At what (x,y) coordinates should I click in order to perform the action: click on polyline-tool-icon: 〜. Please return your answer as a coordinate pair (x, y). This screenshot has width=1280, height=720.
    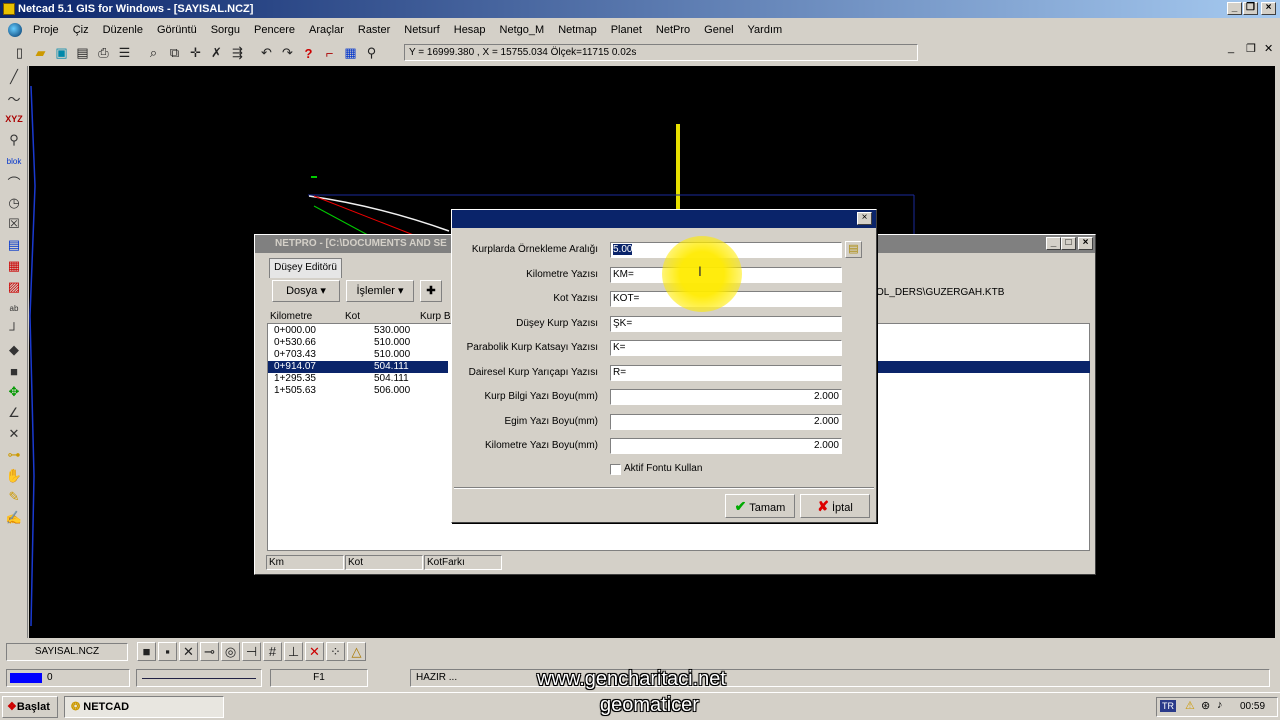
    Looking at the image, I should click on (14, 98).